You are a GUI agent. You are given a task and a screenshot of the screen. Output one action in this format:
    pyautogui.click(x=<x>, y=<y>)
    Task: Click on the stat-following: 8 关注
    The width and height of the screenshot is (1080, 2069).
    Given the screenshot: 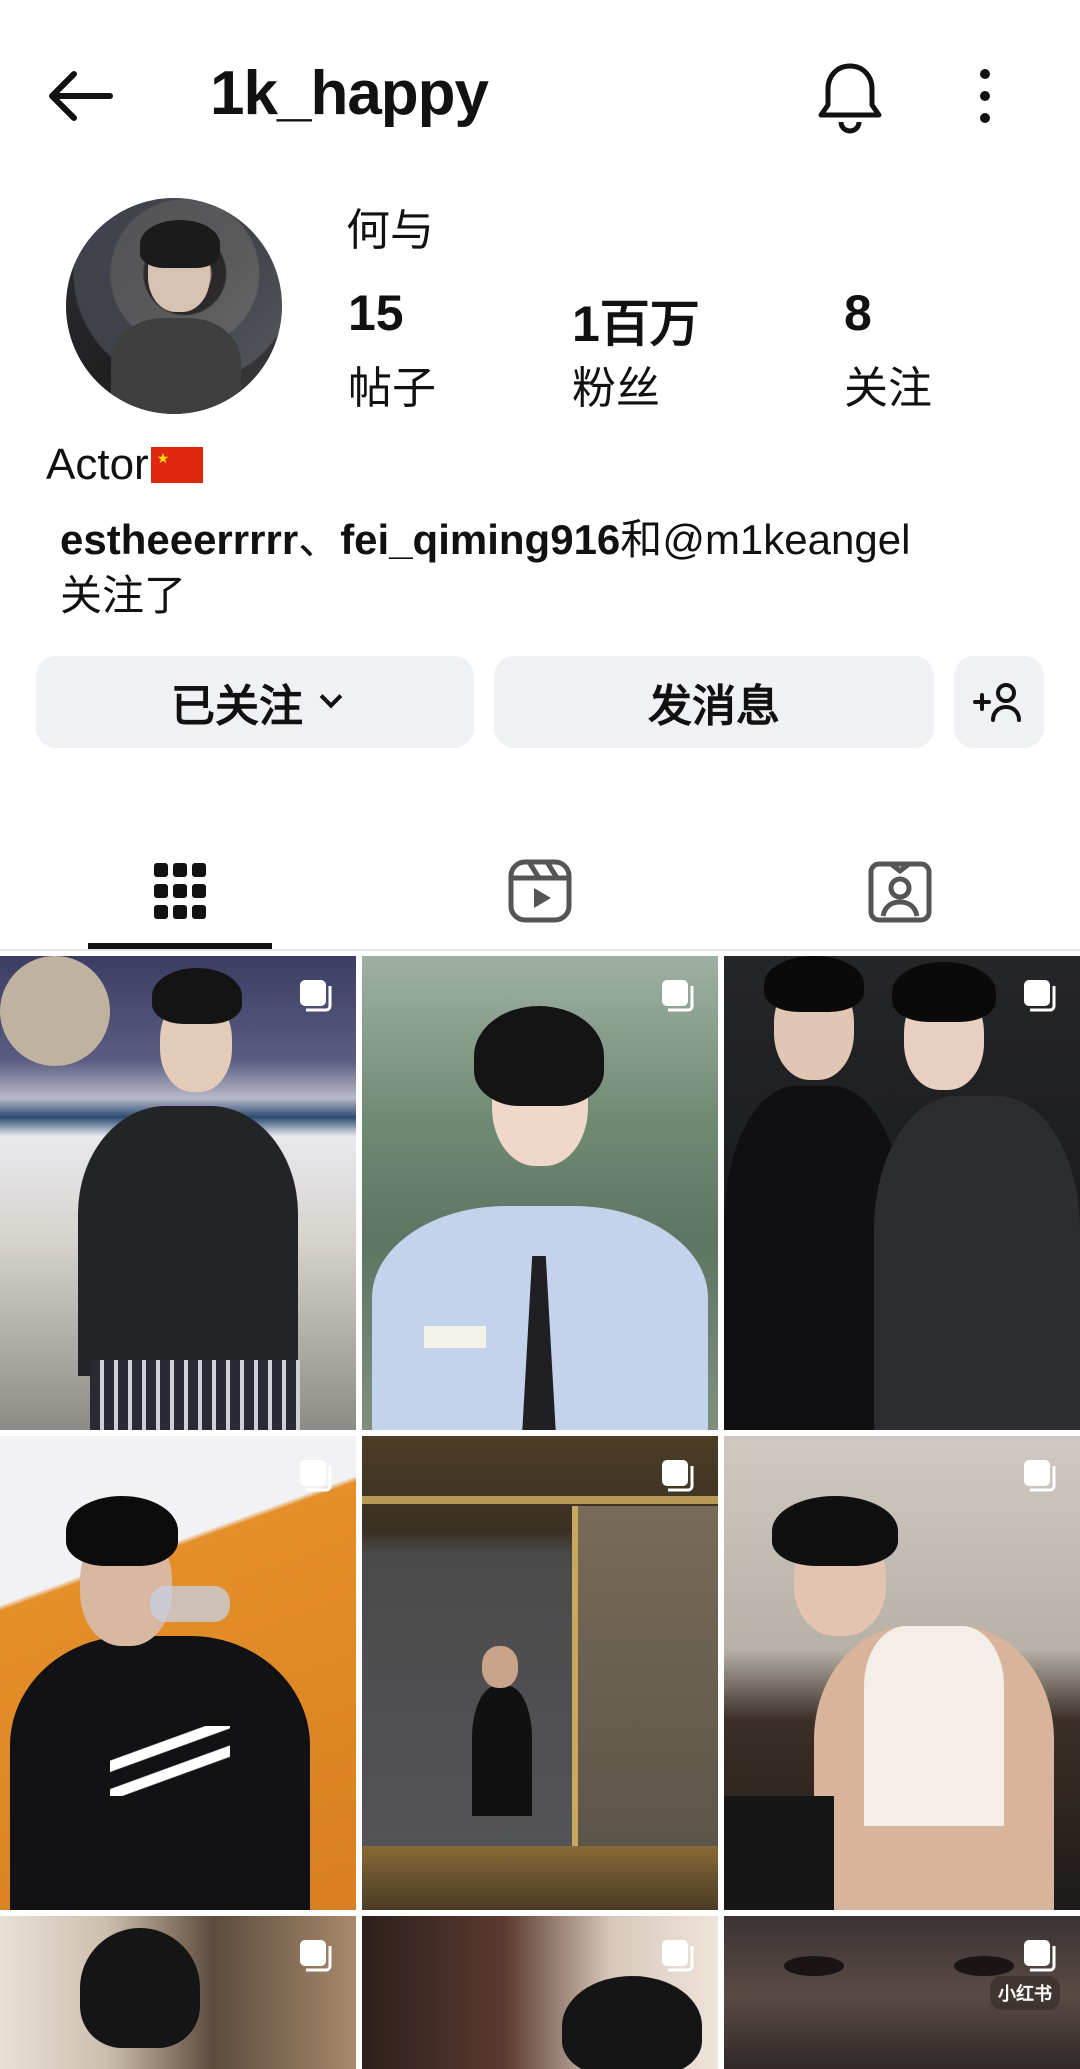 What is the action you would take?
    pyautogui.click(x=888, y=350)
    